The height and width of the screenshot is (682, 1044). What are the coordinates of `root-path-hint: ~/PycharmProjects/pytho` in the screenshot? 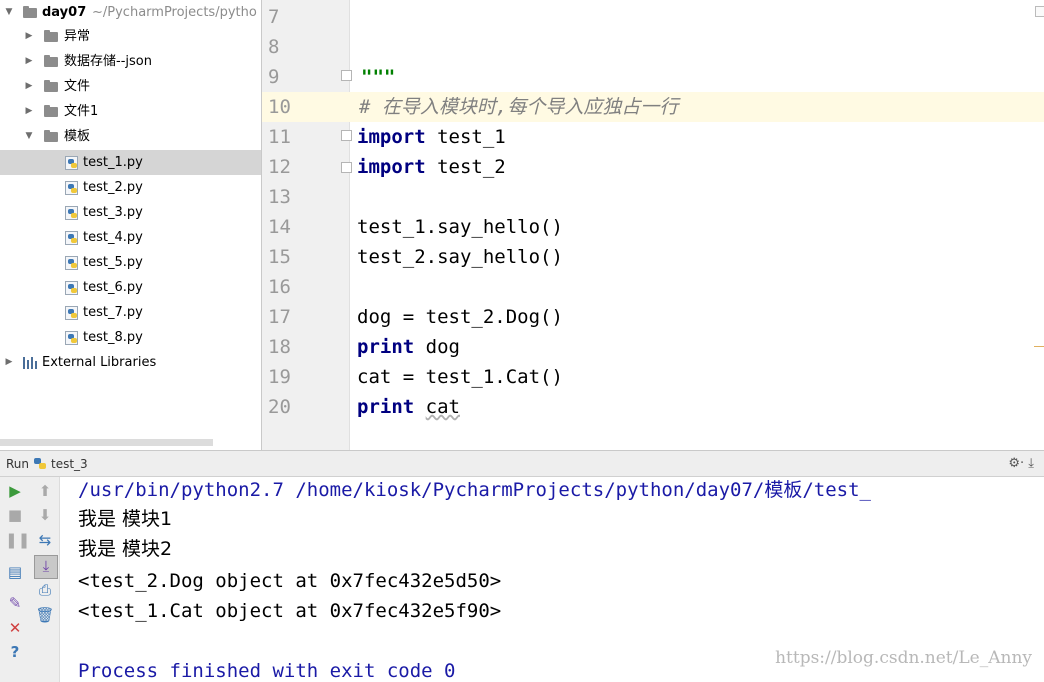 It's located at (174, 12).